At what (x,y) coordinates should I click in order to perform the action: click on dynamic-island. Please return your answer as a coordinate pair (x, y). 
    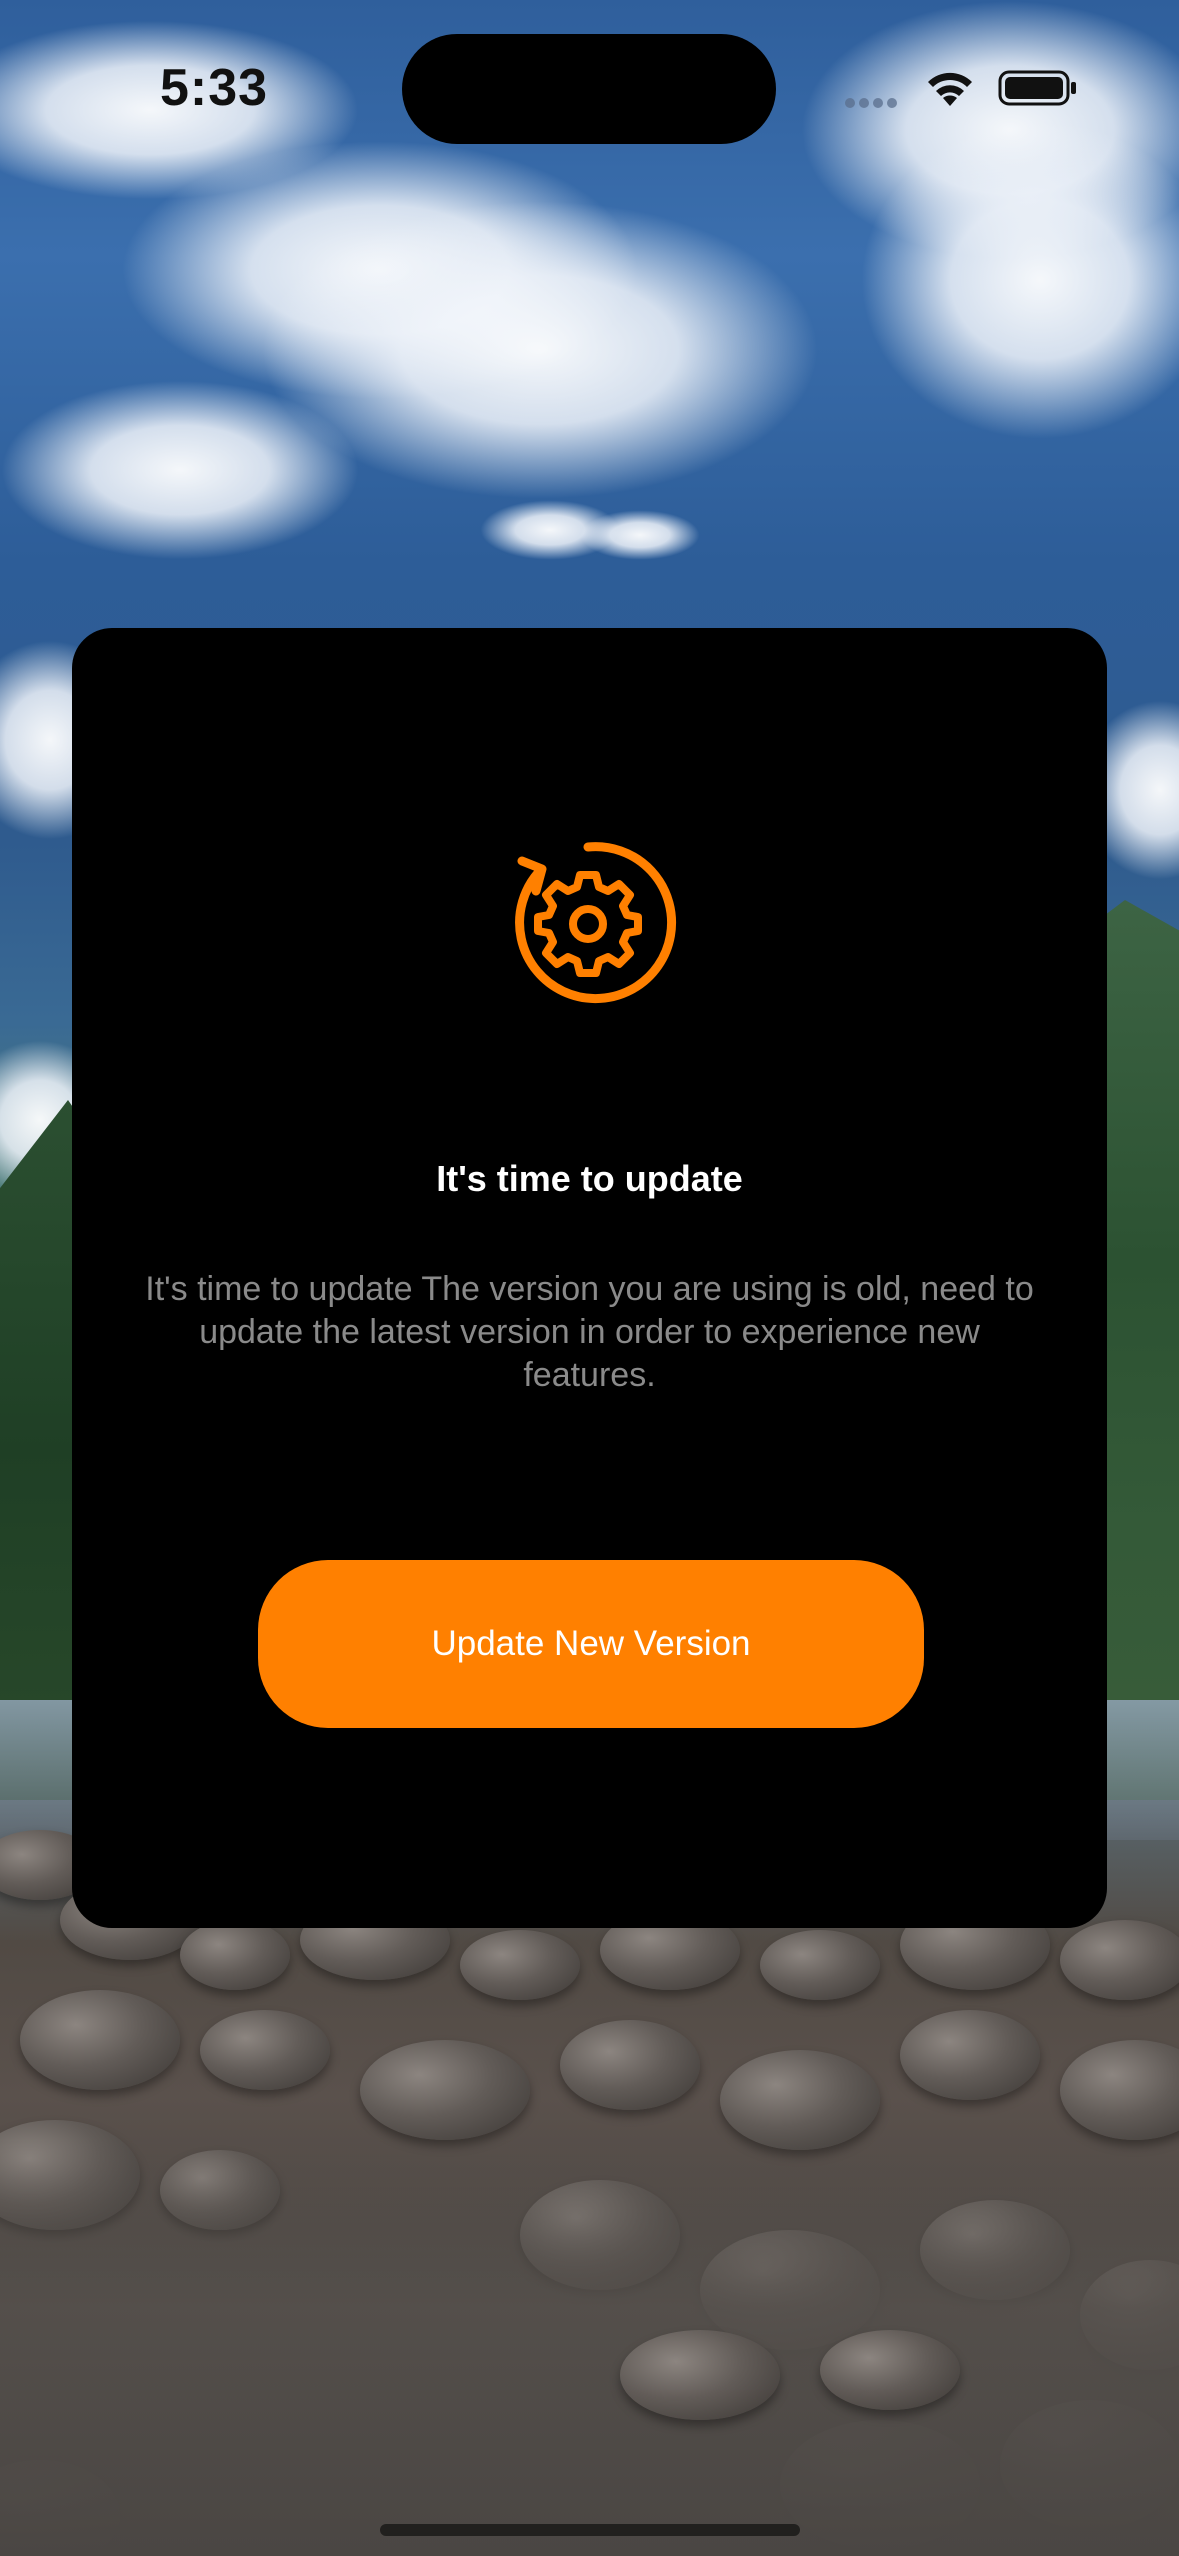
    Looking at the image, I should click on (589, 89).